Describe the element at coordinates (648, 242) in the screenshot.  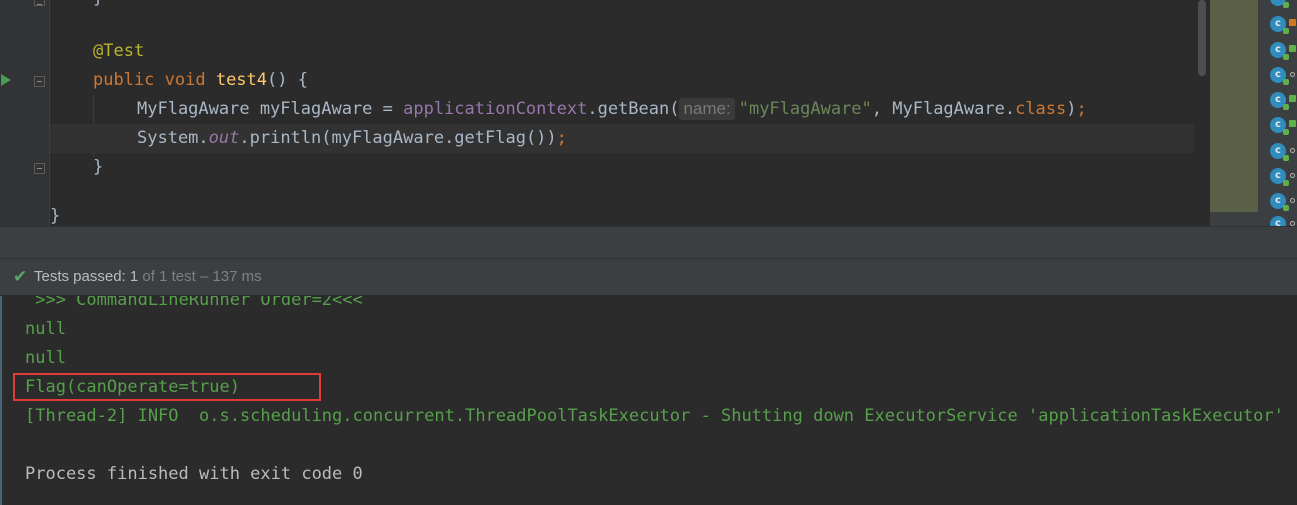
I see `run-toolbar` at that location.